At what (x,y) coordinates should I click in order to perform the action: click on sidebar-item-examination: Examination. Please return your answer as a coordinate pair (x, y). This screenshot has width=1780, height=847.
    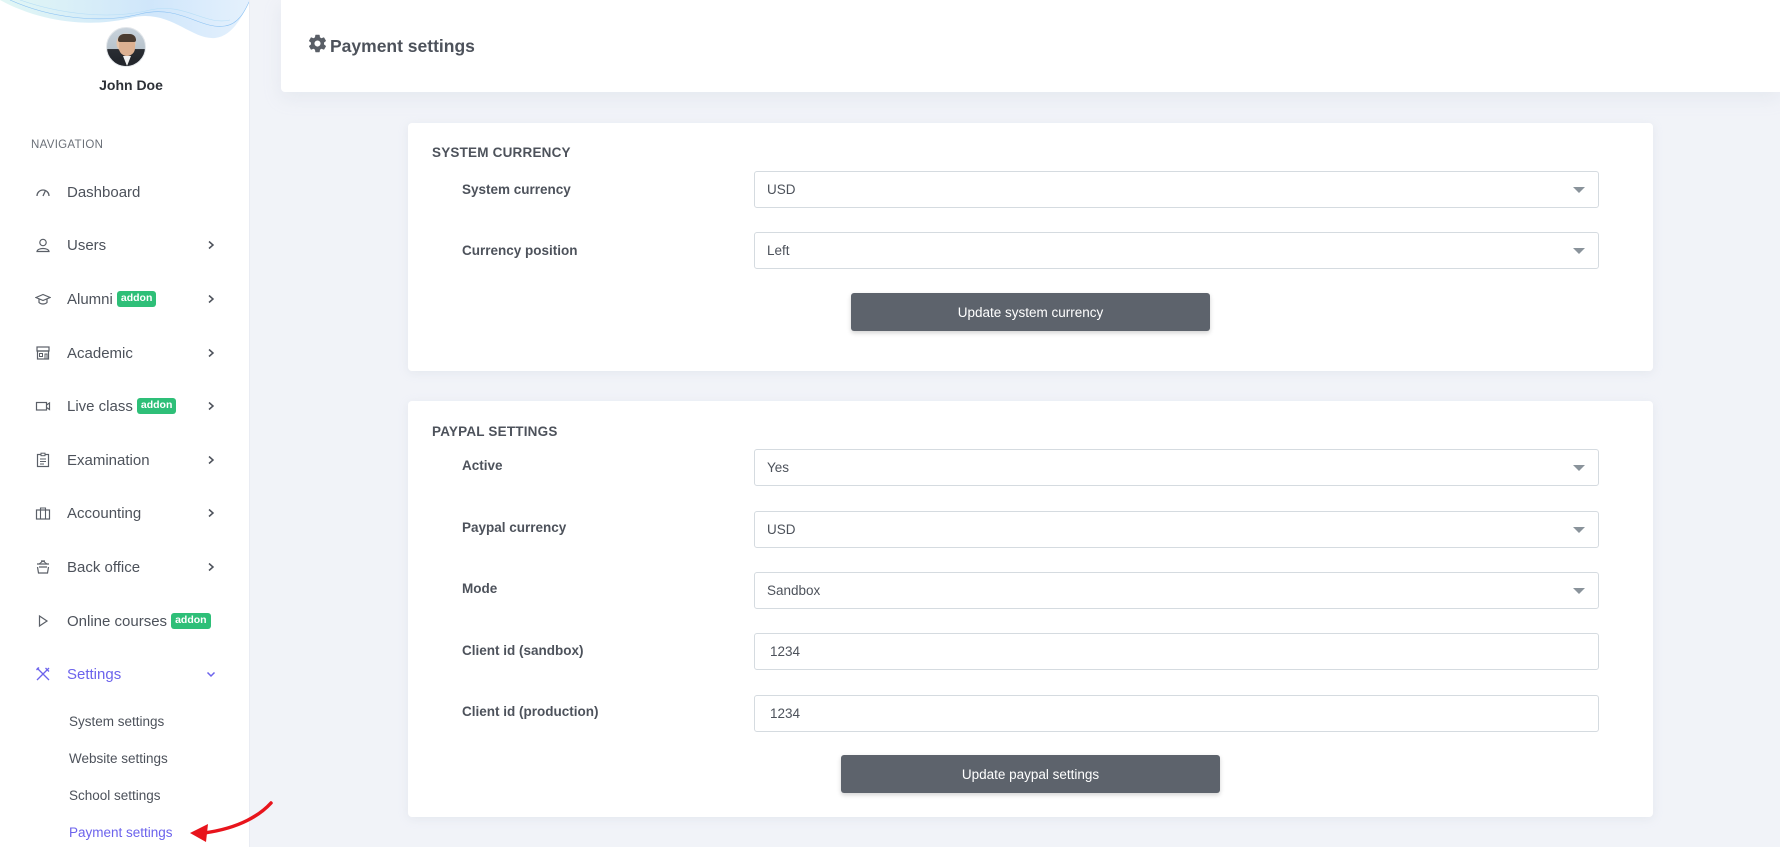
    Looking at the image, I should click on (124, 460).